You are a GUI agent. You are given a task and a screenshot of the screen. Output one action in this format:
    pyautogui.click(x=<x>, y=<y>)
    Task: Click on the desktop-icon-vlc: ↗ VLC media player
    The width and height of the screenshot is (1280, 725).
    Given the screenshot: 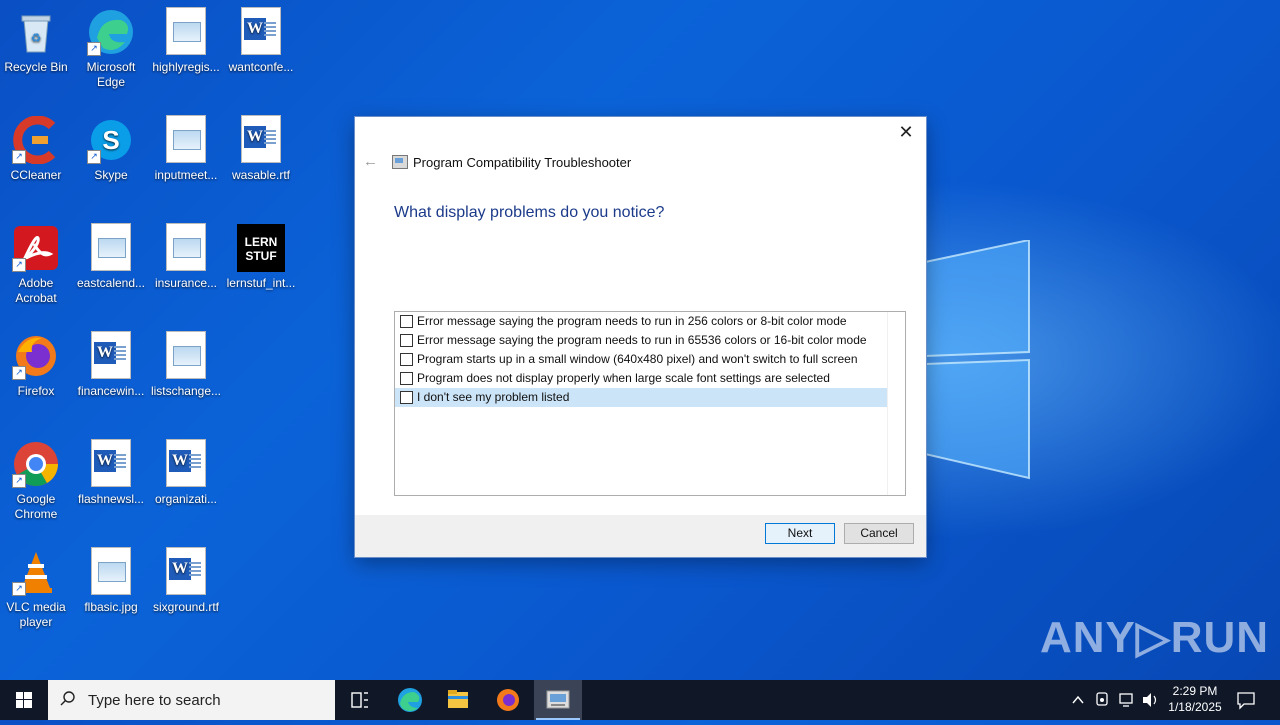 What is the action you would take?
    pyautogui.click(x=36, y=586)
    